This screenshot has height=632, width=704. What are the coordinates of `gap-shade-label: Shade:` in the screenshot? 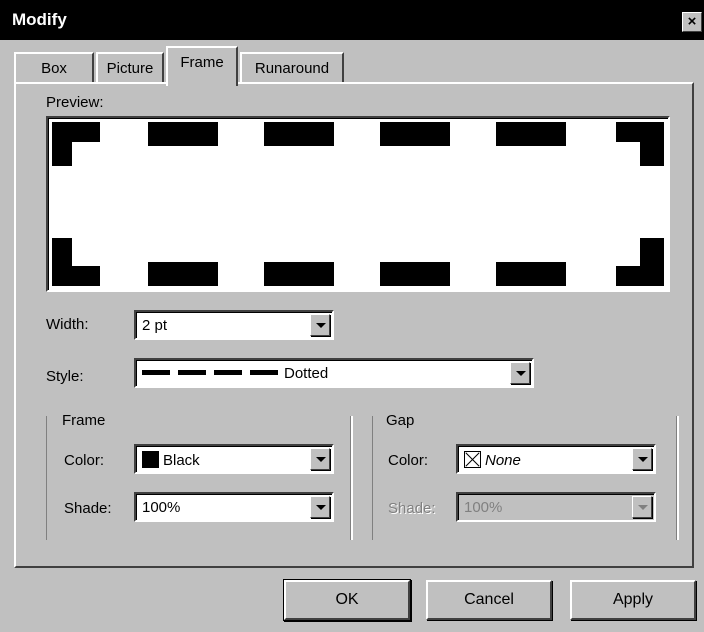 It's located at (412, 508).